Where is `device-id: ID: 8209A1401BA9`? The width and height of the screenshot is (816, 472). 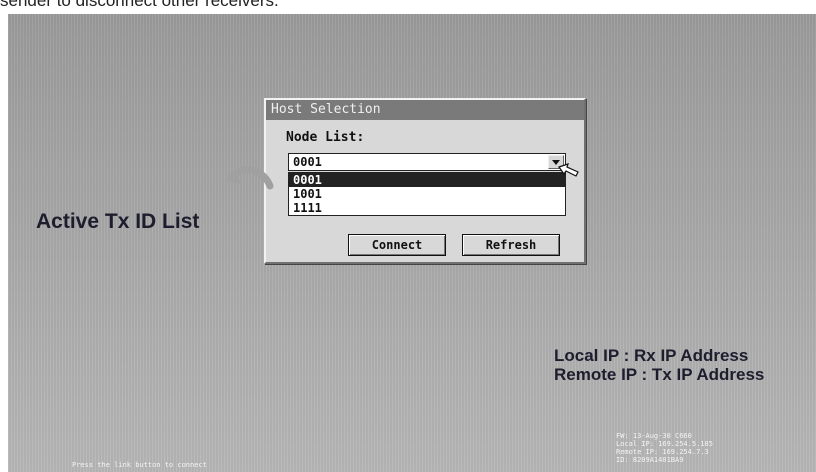 device-id: ID: 8209A1401BA9 is located at coordinates (650, 460).